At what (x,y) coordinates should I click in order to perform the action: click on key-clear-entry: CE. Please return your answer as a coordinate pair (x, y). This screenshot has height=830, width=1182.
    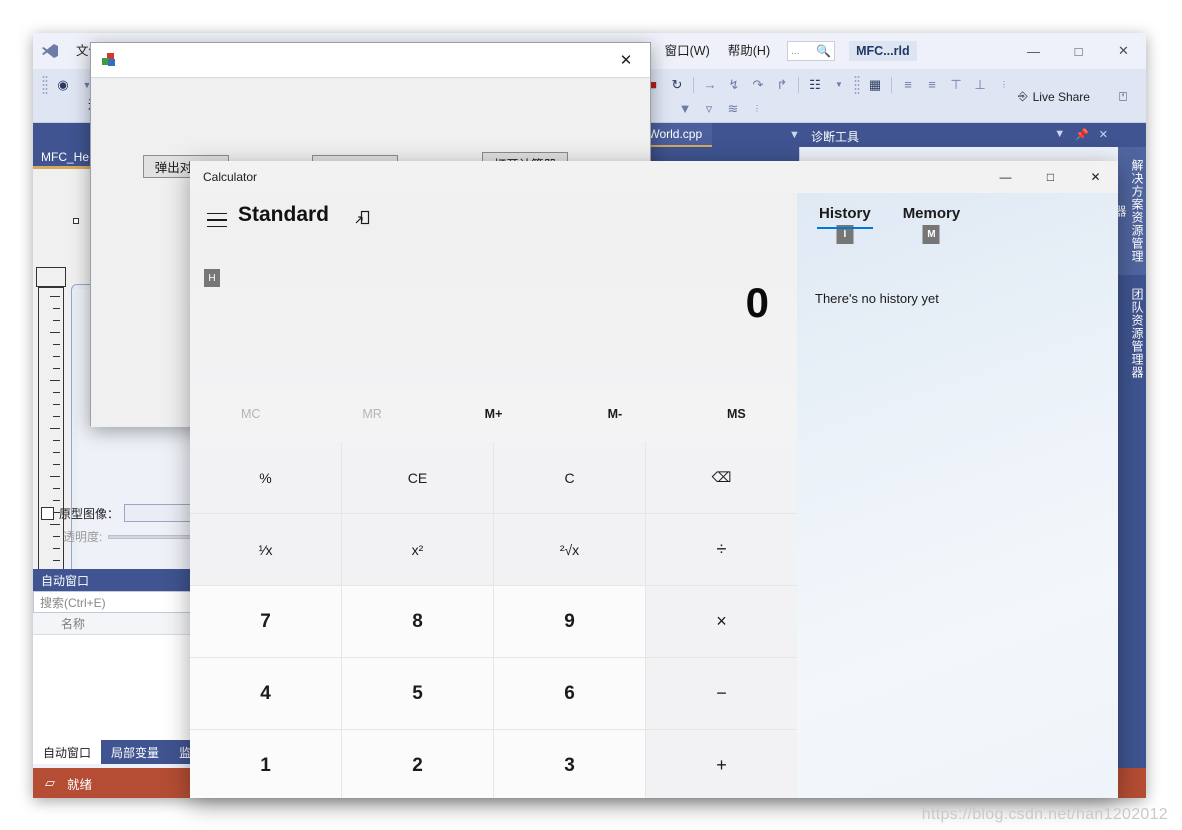
    Looking at the image, I should click on (417, 477).